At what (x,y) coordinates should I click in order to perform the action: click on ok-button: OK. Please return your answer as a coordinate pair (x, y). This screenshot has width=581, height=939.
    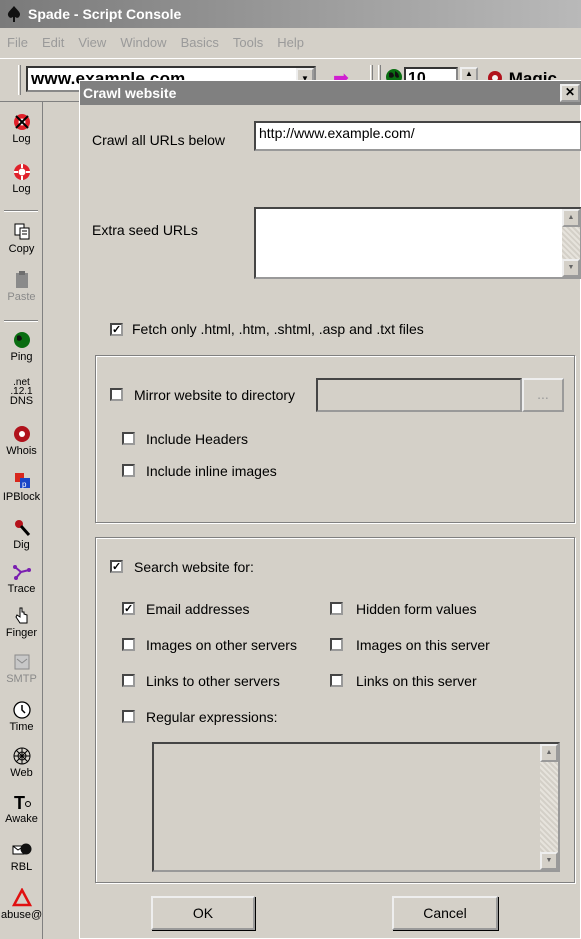
    Looking at the image, I should click on (203, 913).